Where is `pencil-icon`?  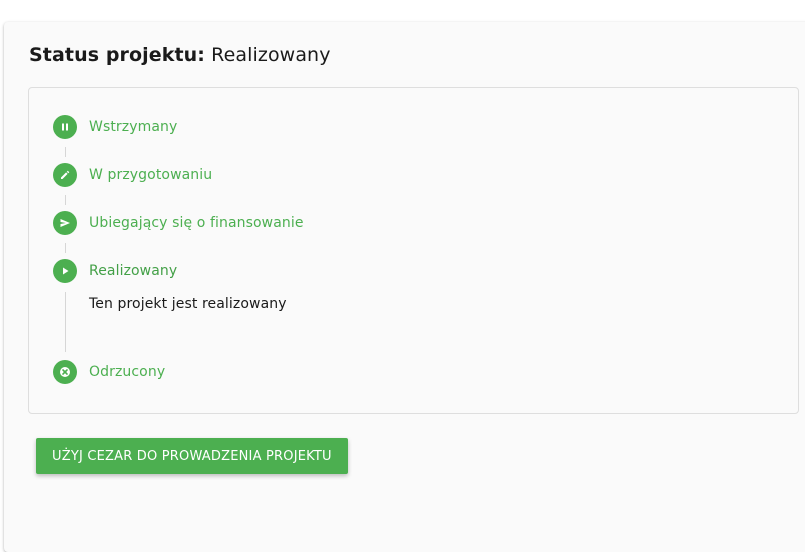 pencil-icon is located at coordinates (65, 175).